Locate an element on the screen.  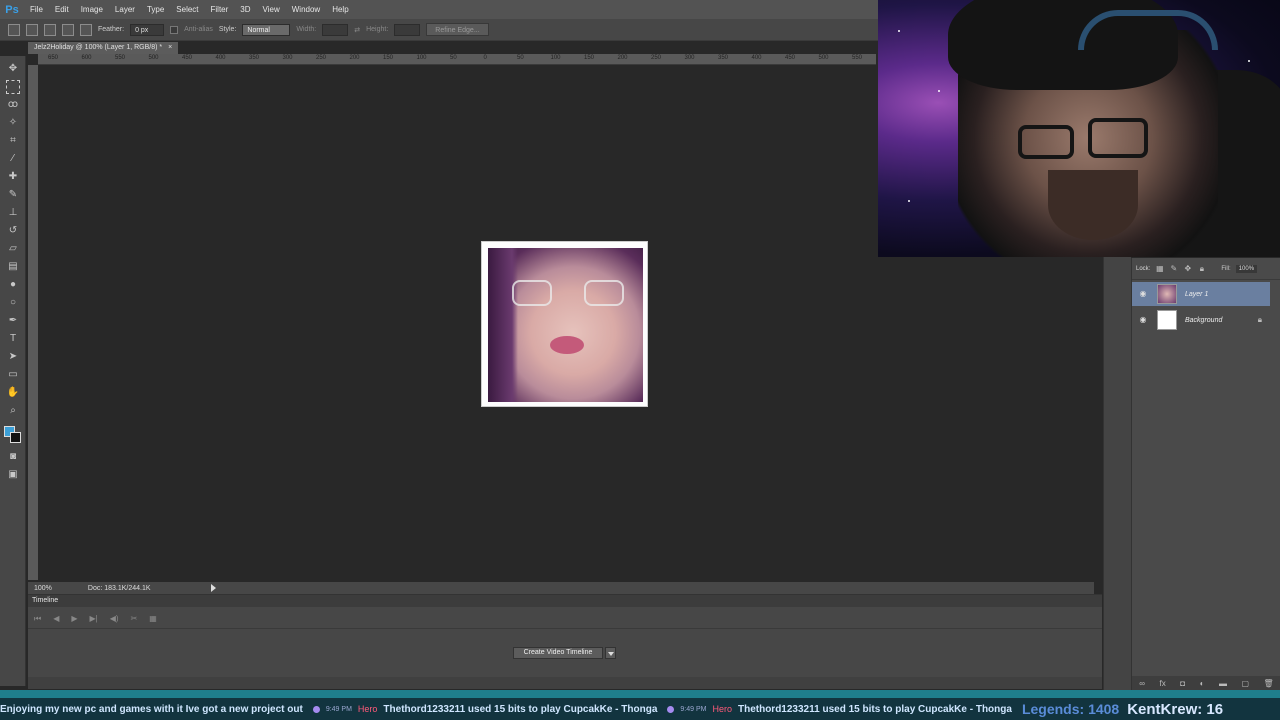
timeline-tab: Timeline is located at coordinates (565, 601).